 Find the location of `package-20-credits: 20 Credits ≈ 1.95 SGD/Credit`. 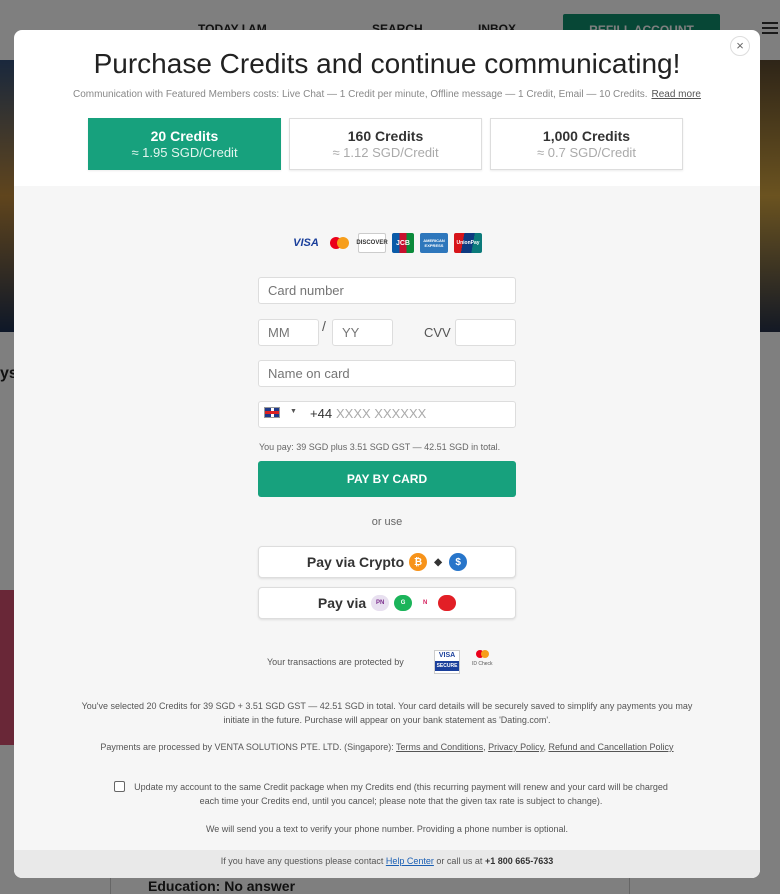

package-20-credits: 20 Credits ≈ 1.95 SGD/Credit is located at coordinates (184, 144).